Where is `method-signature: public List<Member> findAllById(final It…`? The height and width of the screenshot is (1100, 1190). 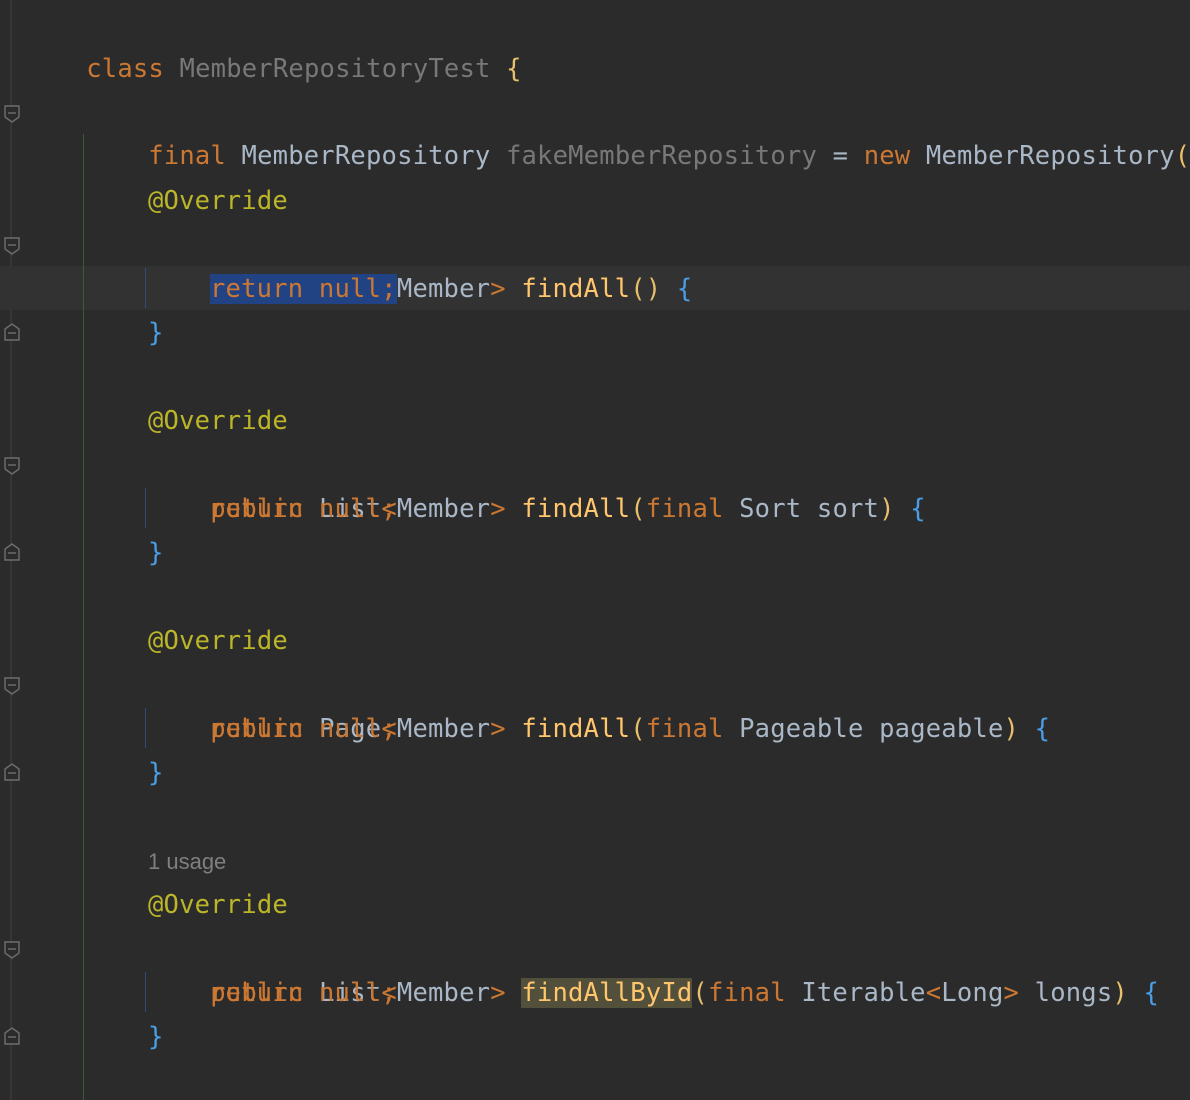
method-signature: public List<Member> findAllById(final It… is located at coordinates (653, 967).